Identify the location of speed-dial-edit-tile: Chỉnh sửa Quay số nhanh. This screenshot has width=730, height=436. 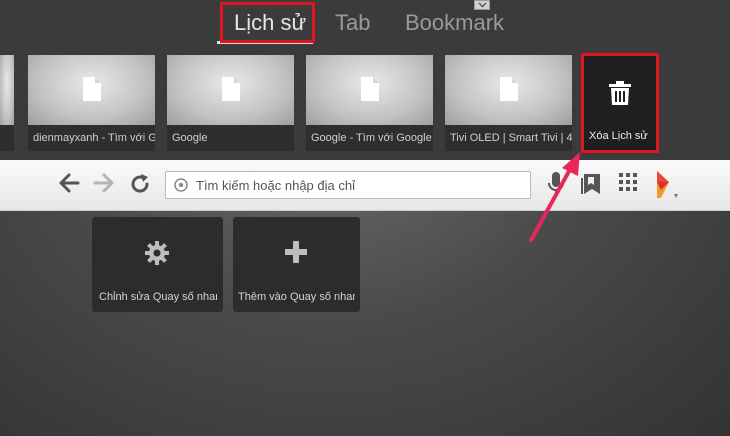
(157, 264).